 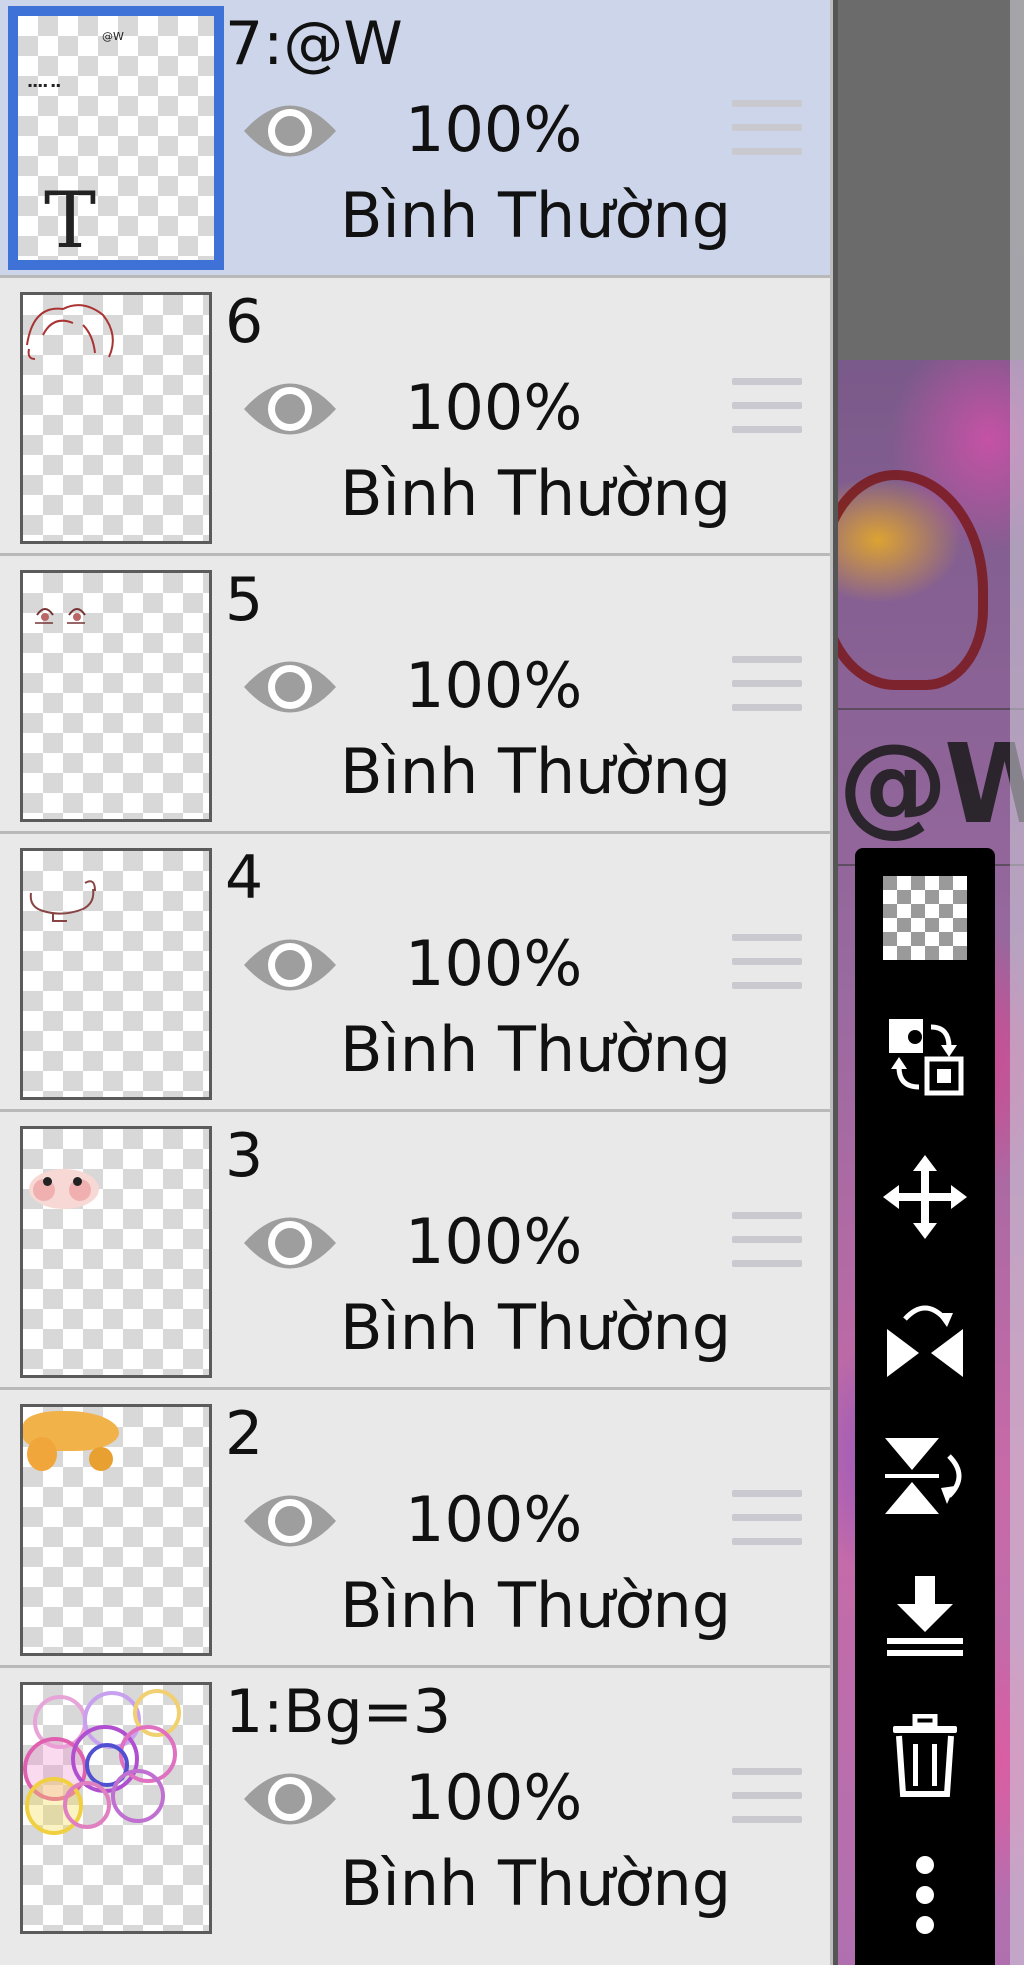 I want to click on delete-icon, so click(x=925, y=1755).